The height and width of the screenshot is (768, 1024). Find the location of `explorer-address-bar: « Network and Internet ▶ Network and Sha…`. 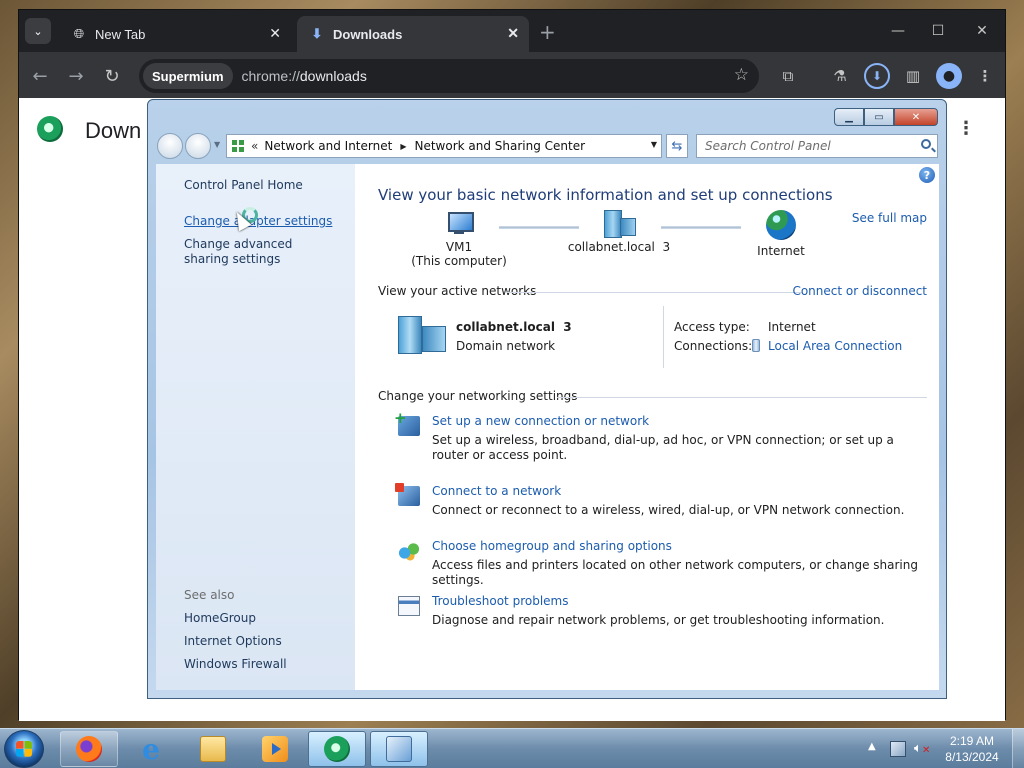

explorer-address-bar: « Network and Internet ▶ Network and Sha… is located at coordinates (444, 146).